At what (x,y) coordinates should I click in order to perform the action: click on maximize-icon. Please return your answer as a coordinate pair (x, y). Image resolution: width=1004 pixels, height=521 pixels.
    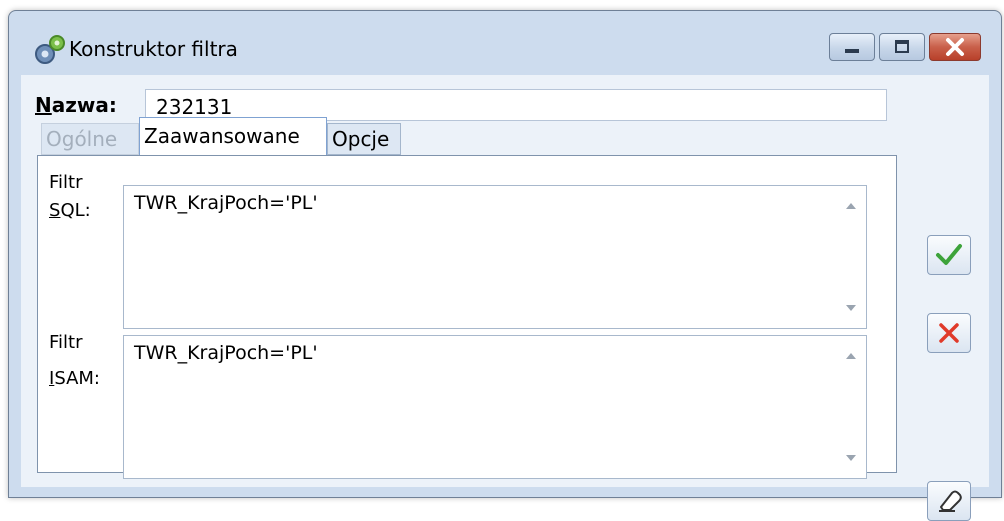
    Looking at the image, I should click on (902, 46).